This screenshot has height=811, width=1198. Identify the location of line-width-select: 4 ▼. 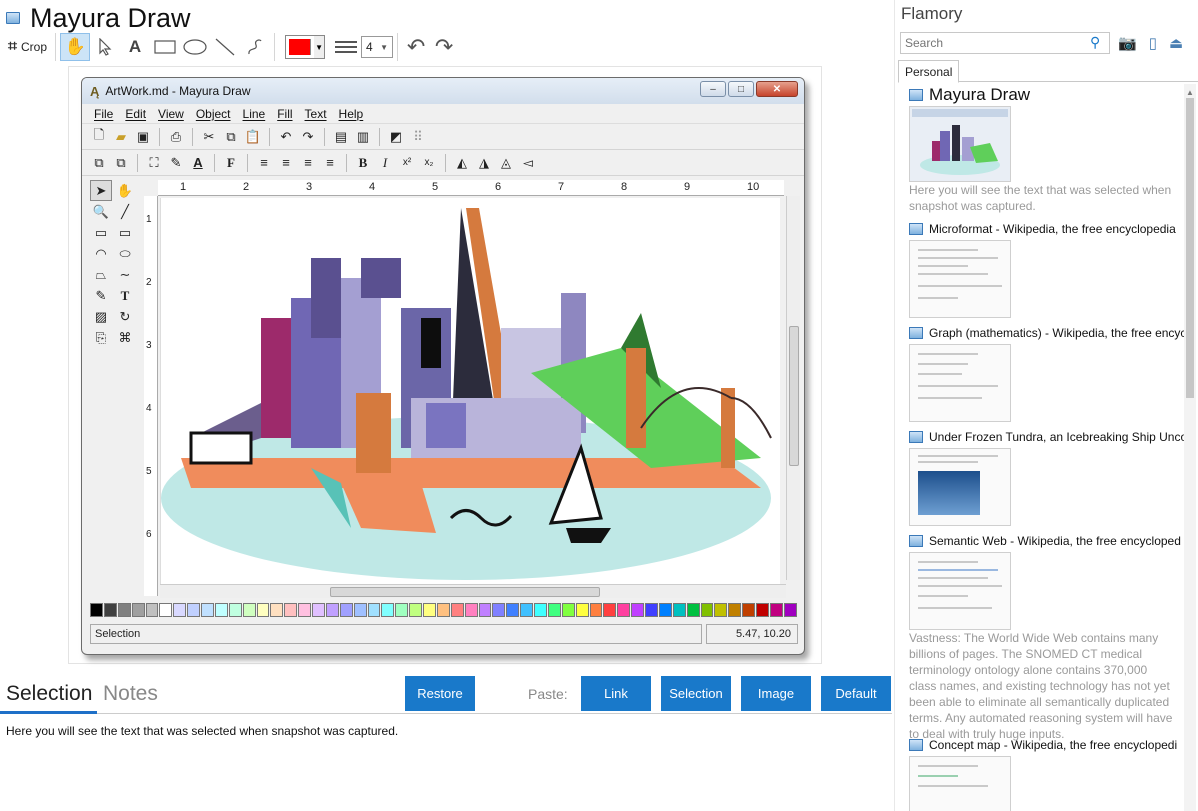
(377, 47).